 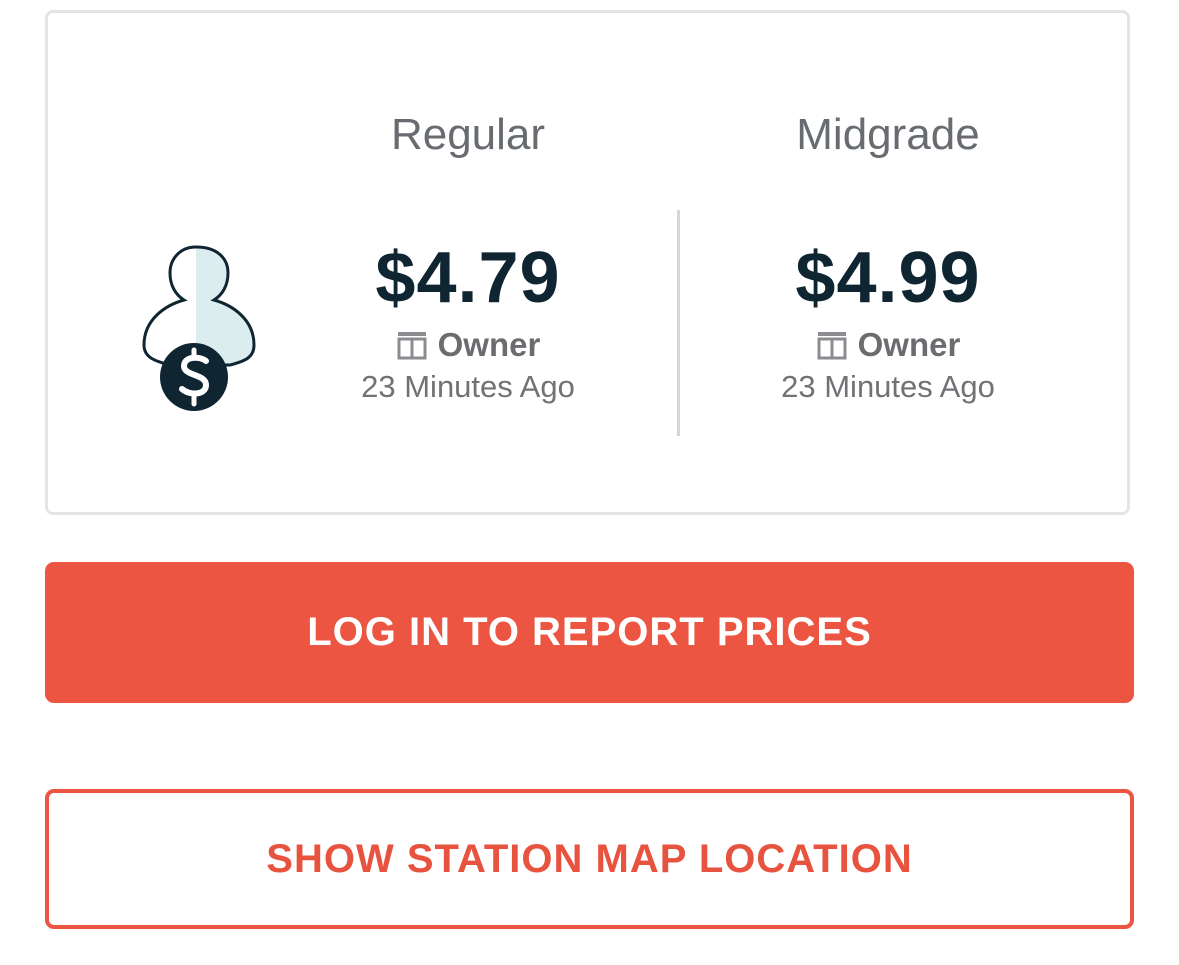 What do you see at coordinates (888, 278) in the screenshot?
I see `price-value: $4.99` at bounding box center [888, 278].